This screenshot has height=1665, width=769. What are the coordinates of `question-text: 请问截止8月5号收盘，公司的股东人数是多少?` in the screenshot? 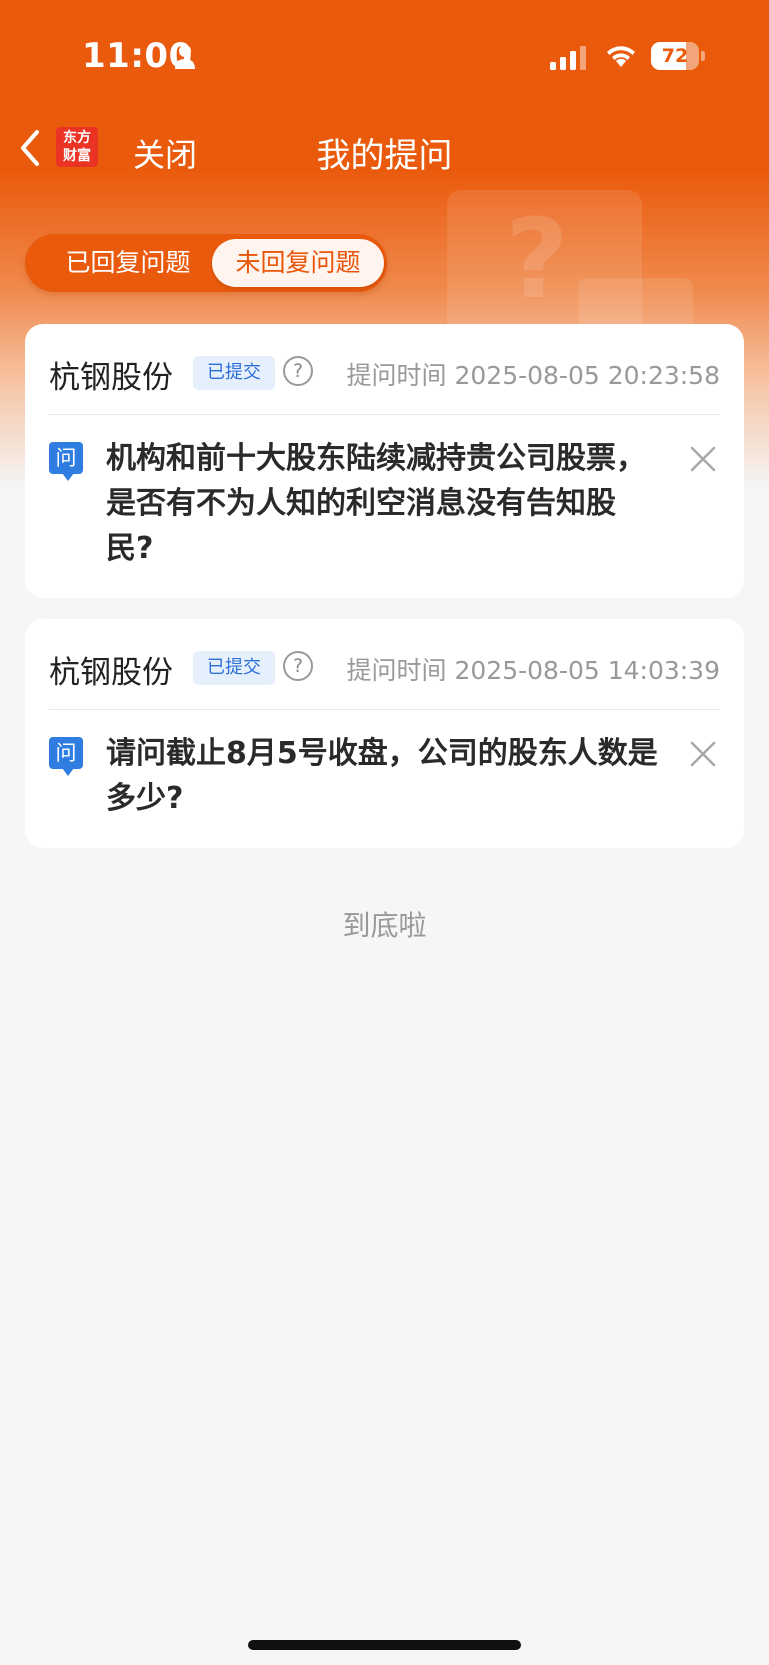 It's located at (382, 776).